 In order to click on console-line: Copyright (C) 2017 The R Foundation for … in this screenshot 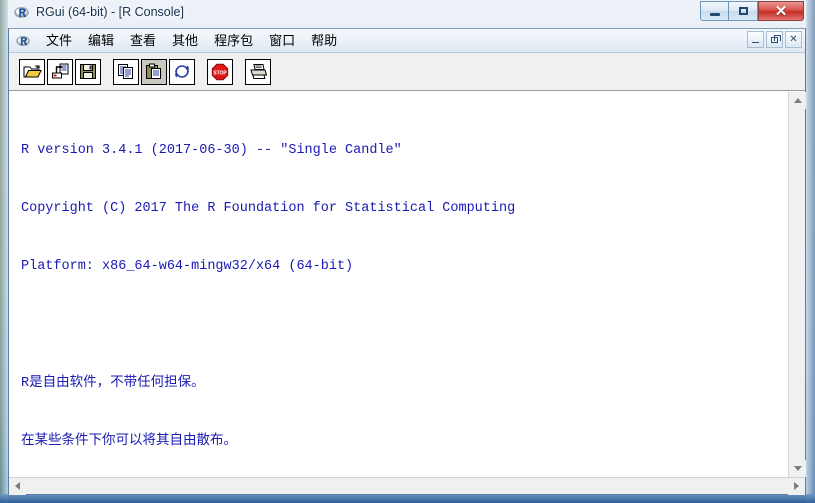, I will do `click(268, 209)`.